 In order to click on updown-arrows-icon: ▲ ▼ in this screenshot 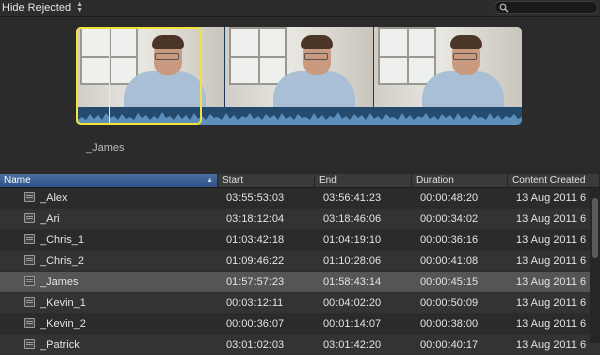, I will do `click(80, 7)`.